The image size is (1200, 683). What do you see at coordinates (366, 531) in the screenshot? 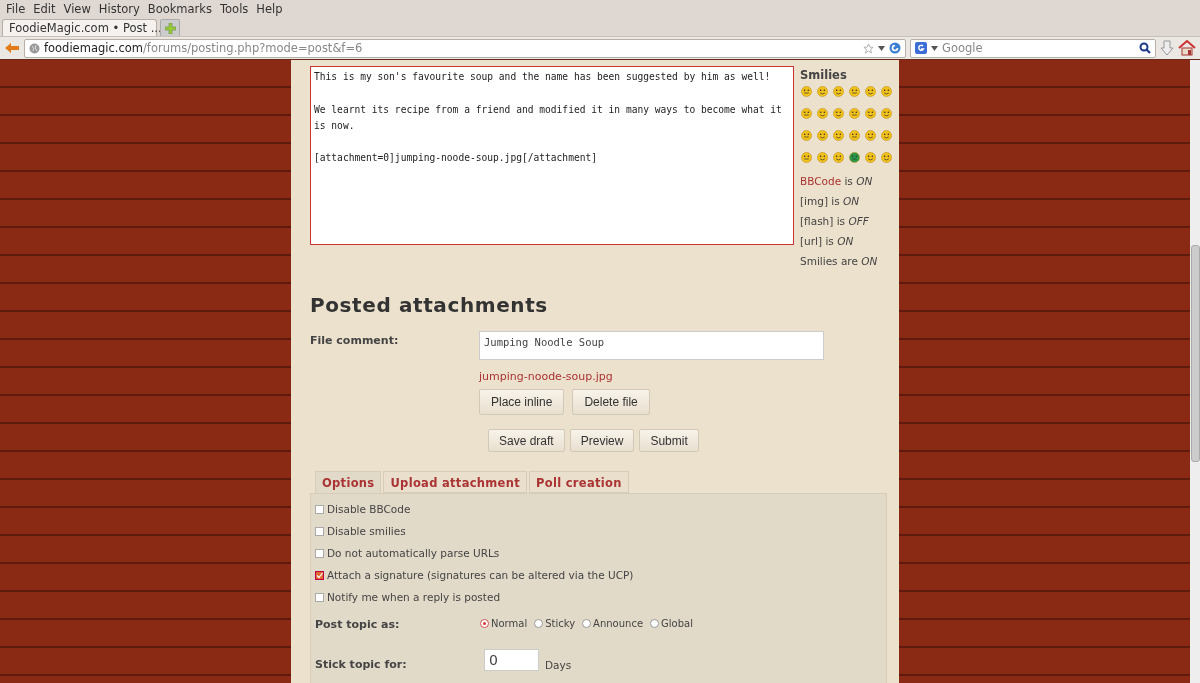
I see `checkbox-label: Disable smilies` at bounding box center [366, 531].